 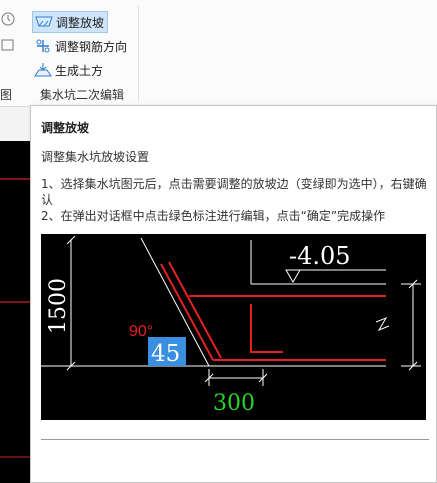 What do you see at coordinates (79, 70) in the screenshot?
I see `generate-earthwork-label: 生成土方` at bounding box center [79, 70].